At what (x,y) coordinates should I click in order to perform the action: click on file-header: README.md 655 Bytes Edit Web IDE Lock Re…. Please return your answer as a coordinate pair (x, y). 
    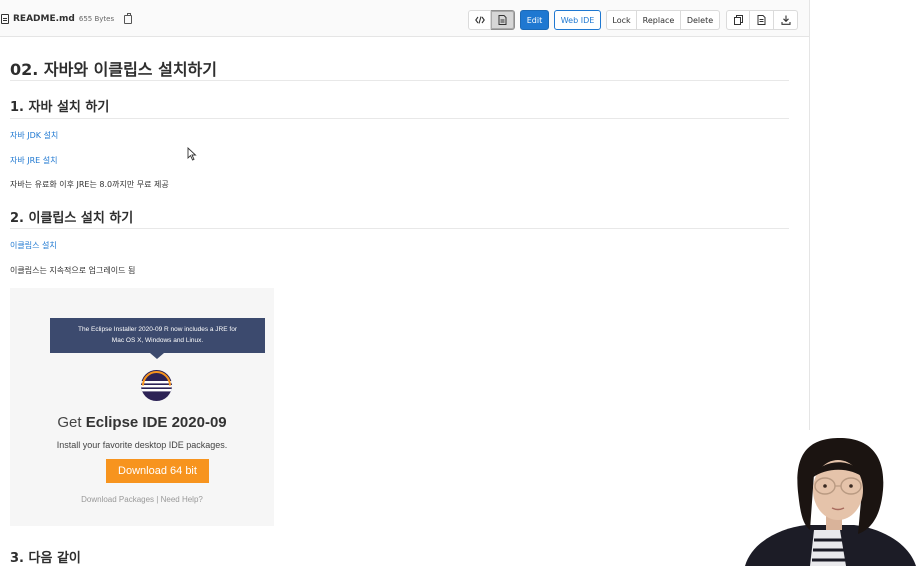
    Looking at the image, I should click on (404, 18).